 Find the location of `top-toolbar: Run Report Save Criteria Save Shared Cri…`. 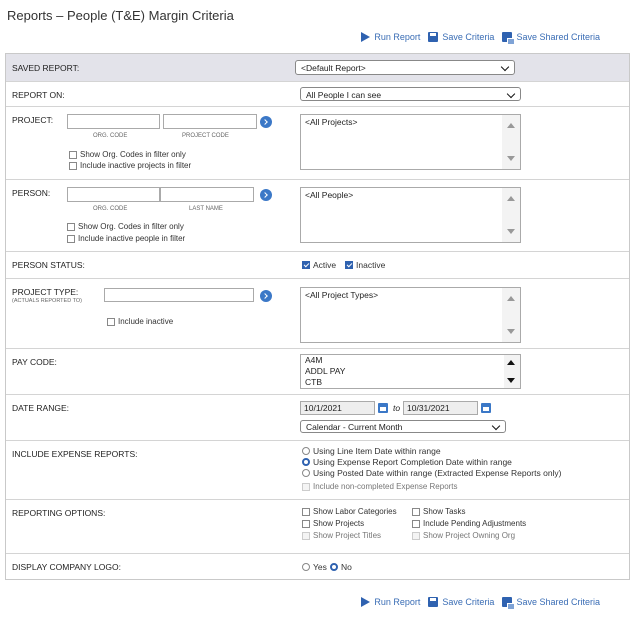

top-toolbar: Run Report Save Criteria Save Shared Cri… is located at coordinates (480, 38).